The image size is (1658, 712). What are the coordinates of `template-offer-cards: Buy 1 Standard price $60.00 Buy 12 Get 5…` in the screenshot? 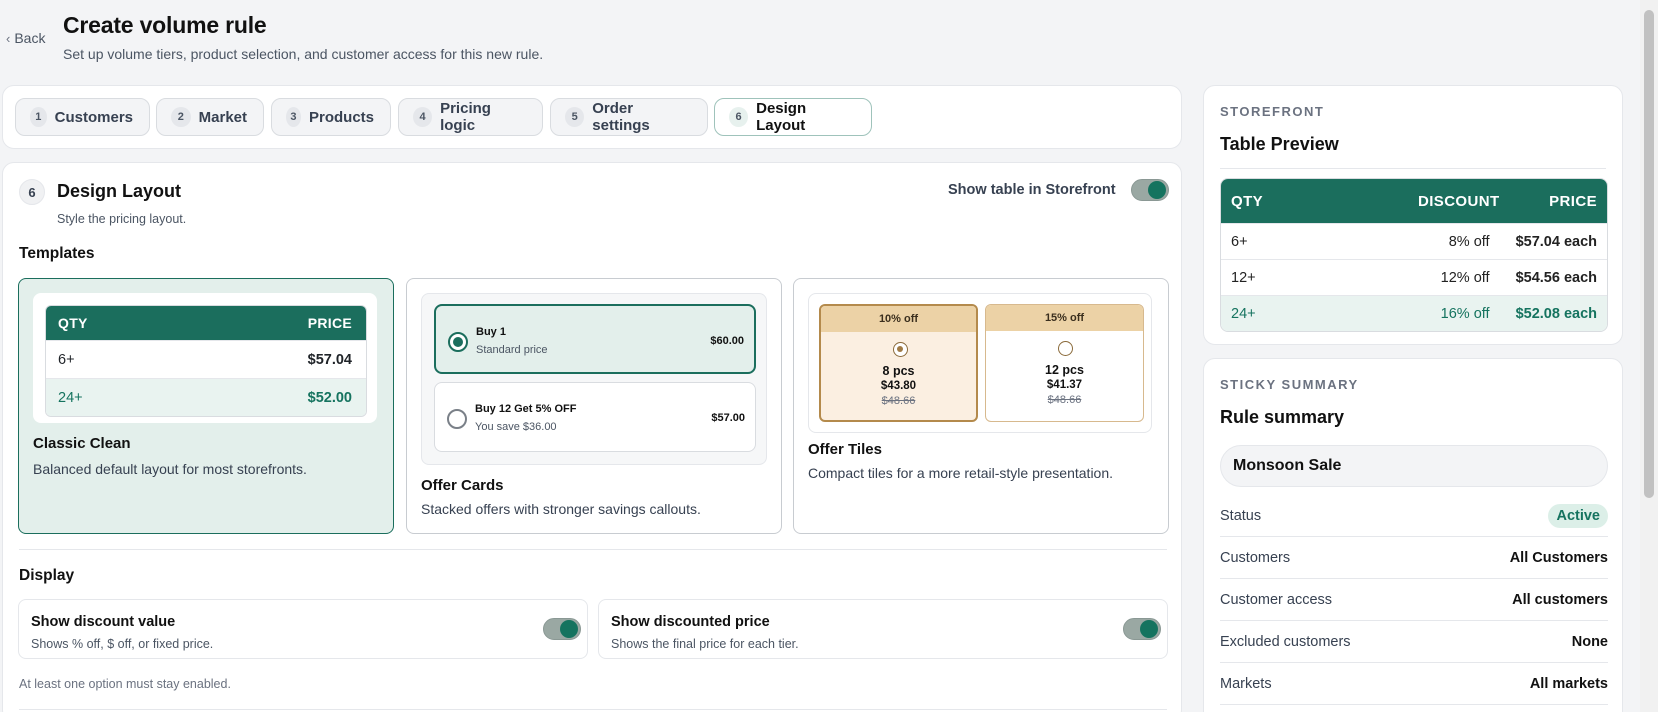 It's located at (594, 406).